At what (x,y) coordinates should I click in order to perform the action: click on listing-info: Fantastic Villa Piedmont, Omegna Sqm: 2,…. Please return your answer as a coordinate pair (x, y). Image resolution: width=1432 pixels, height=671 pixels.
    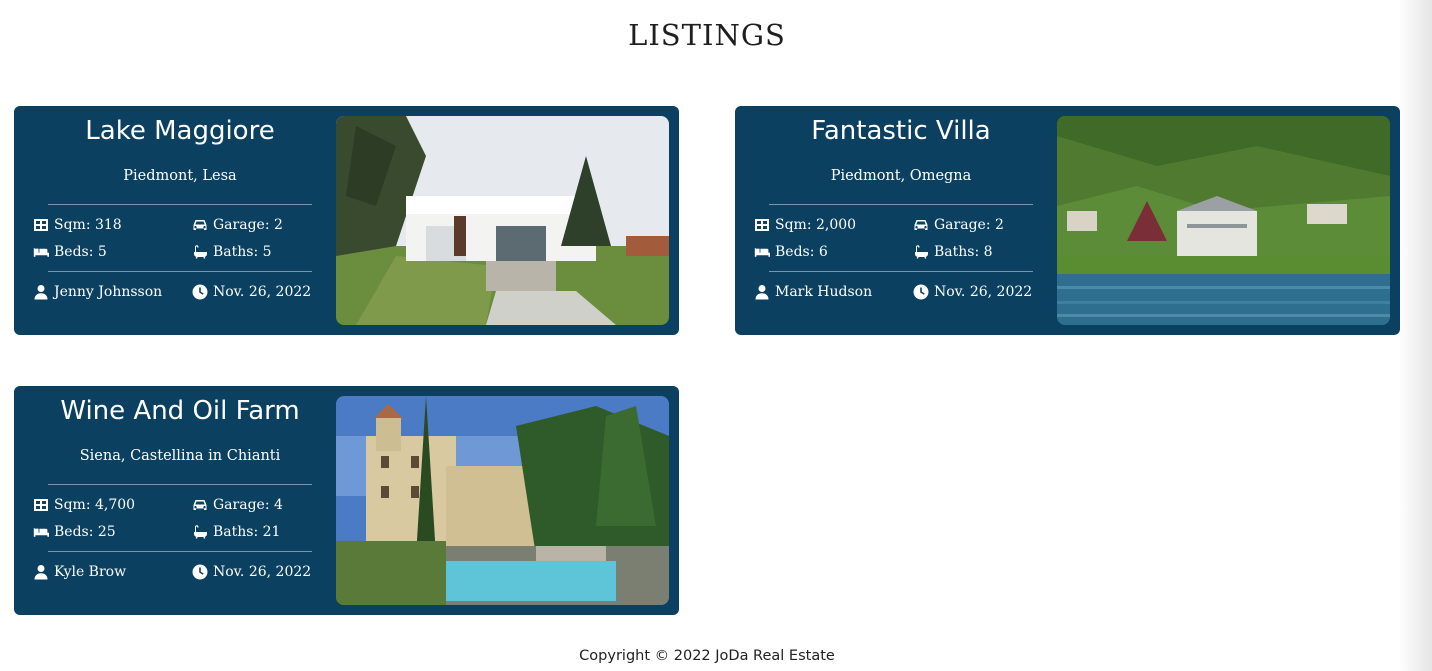
    Looking at the image, I should click on (901, 220).